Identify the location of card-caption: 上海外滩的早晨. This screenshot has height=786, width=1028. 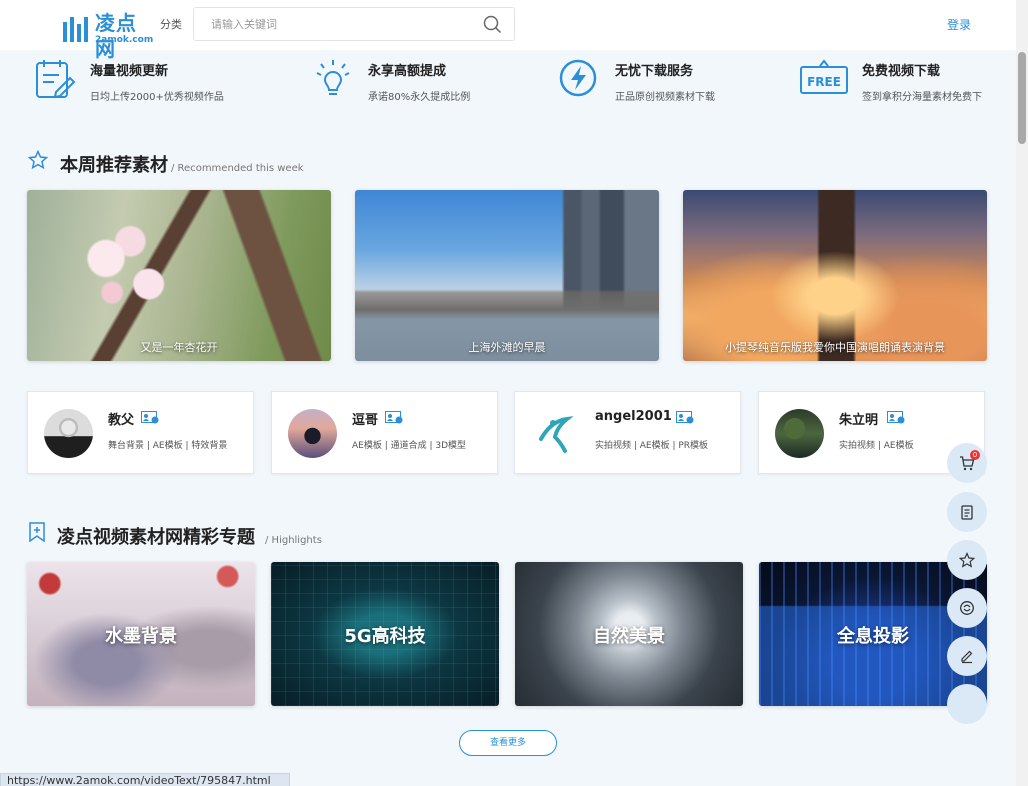
(507, 347).